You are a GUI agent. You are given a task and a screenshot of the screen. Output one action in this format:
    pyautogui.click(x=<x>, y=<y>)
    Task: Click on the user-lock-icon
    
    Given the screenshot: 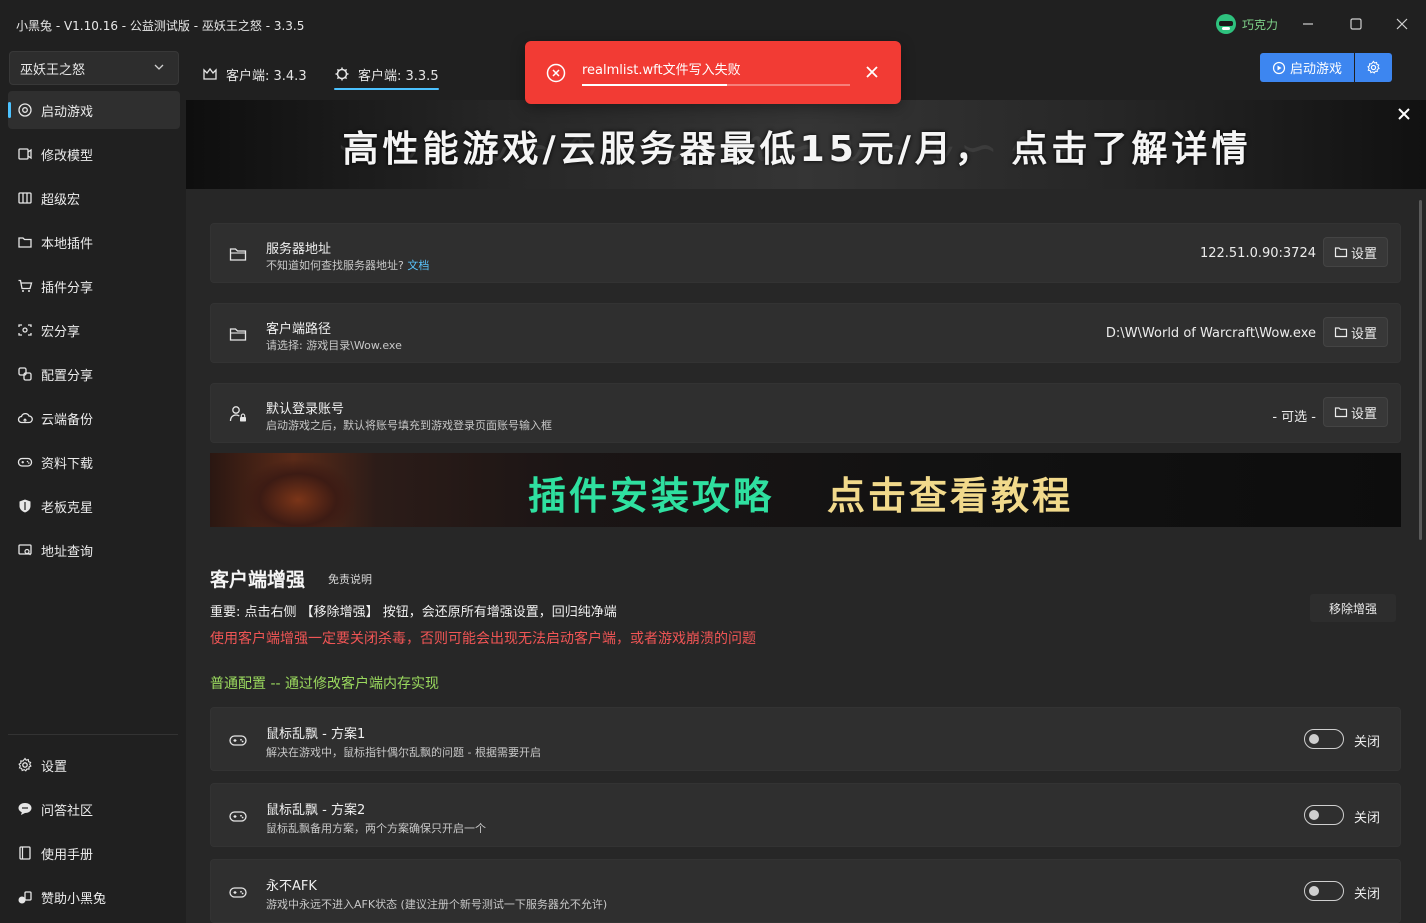 What is the action you would take?
    pyautogui.click(x=237, y=414)
    